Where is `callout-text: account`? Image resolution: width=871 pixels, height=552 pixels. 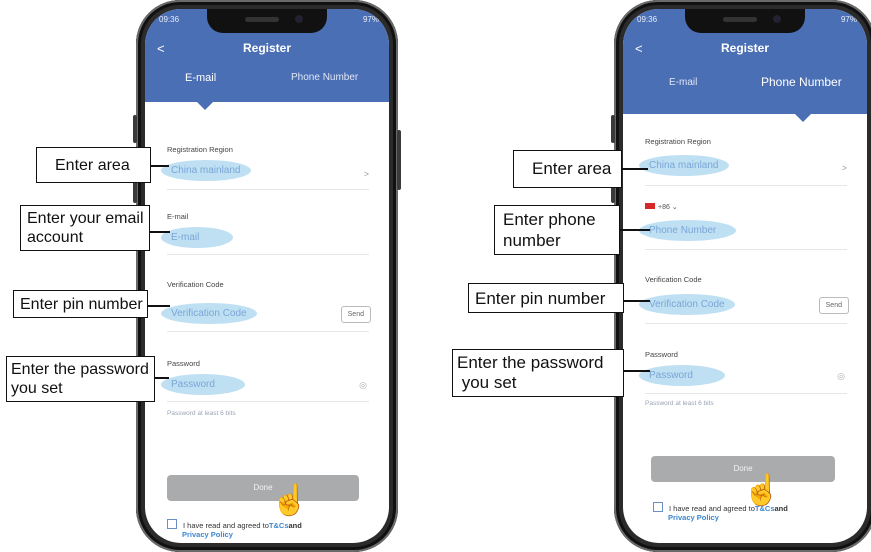
callout-text: account is located at coordinates (55, 237).